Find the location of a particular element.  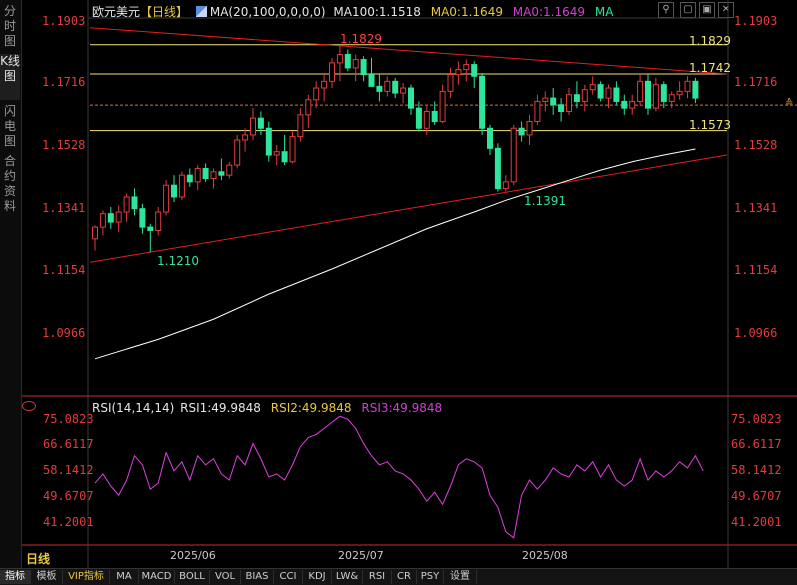

rsi-tick-left: 41.2001 is located at coordinates (68, 522).